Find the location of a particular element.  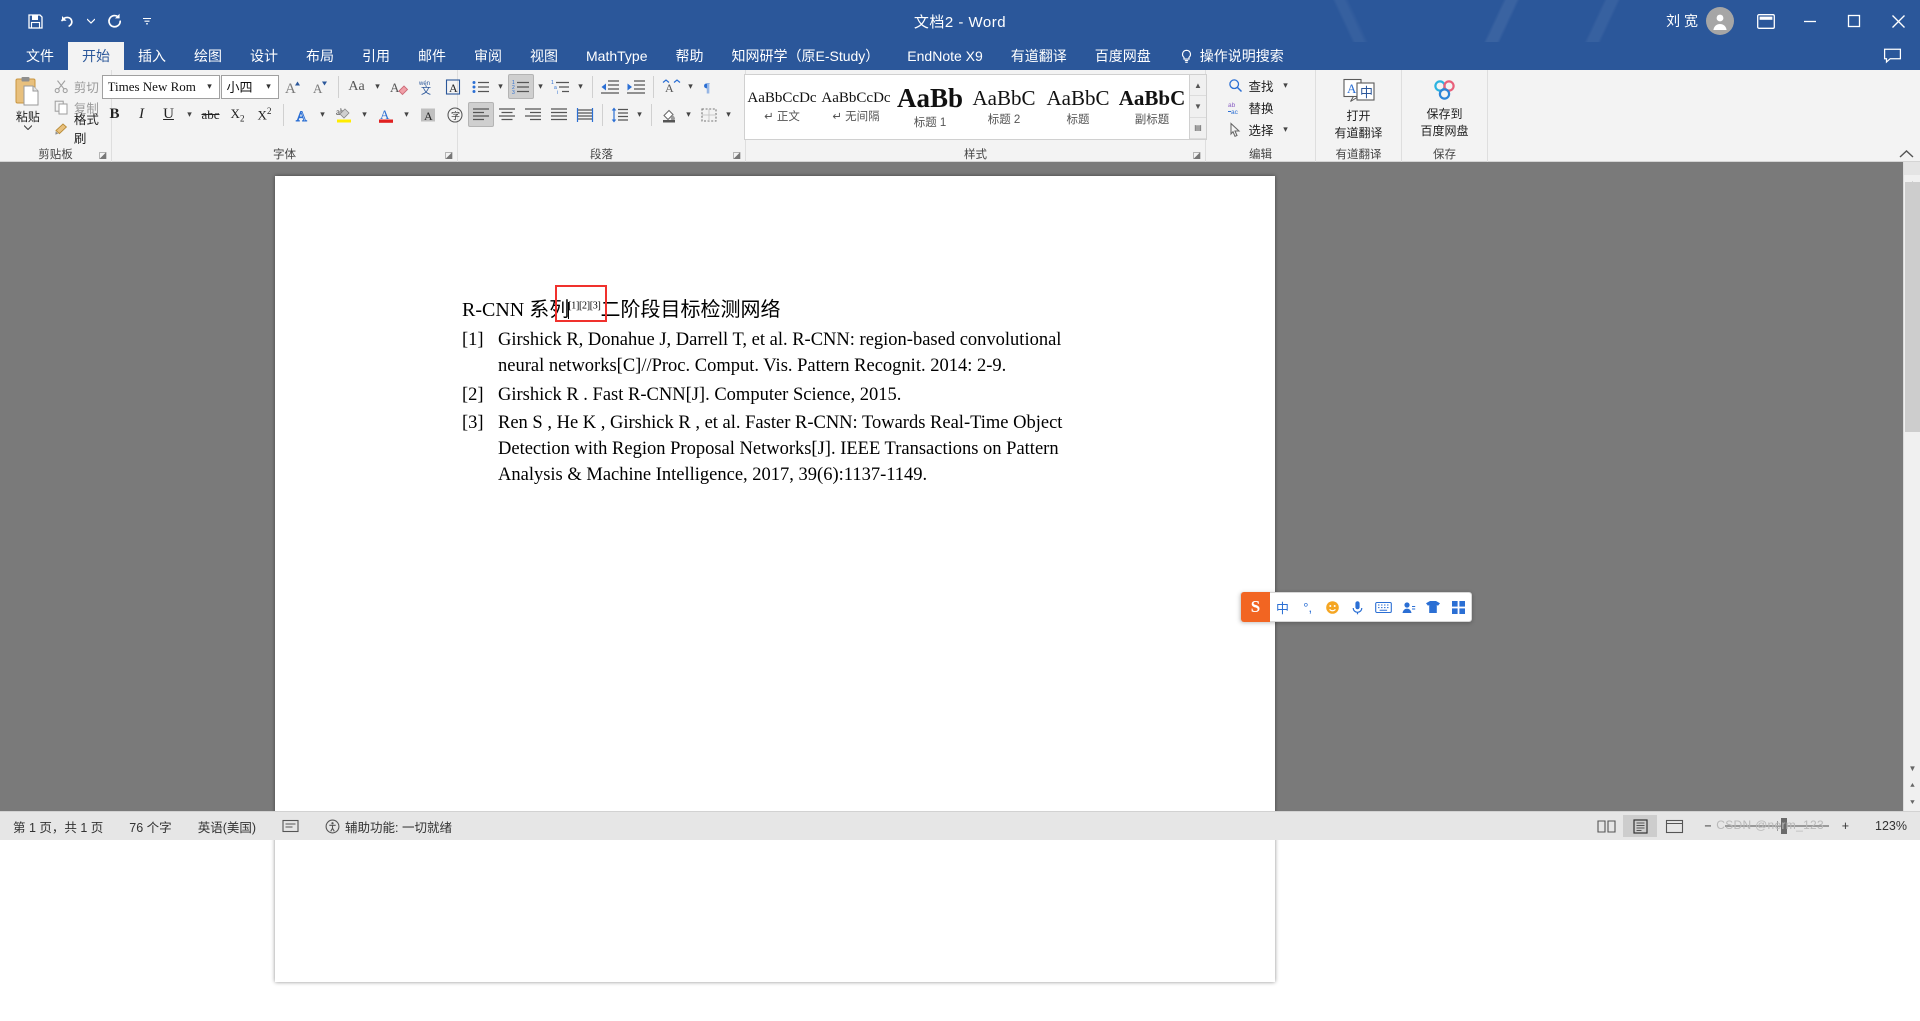

proofing-icon is located at coordinates (290, 826).